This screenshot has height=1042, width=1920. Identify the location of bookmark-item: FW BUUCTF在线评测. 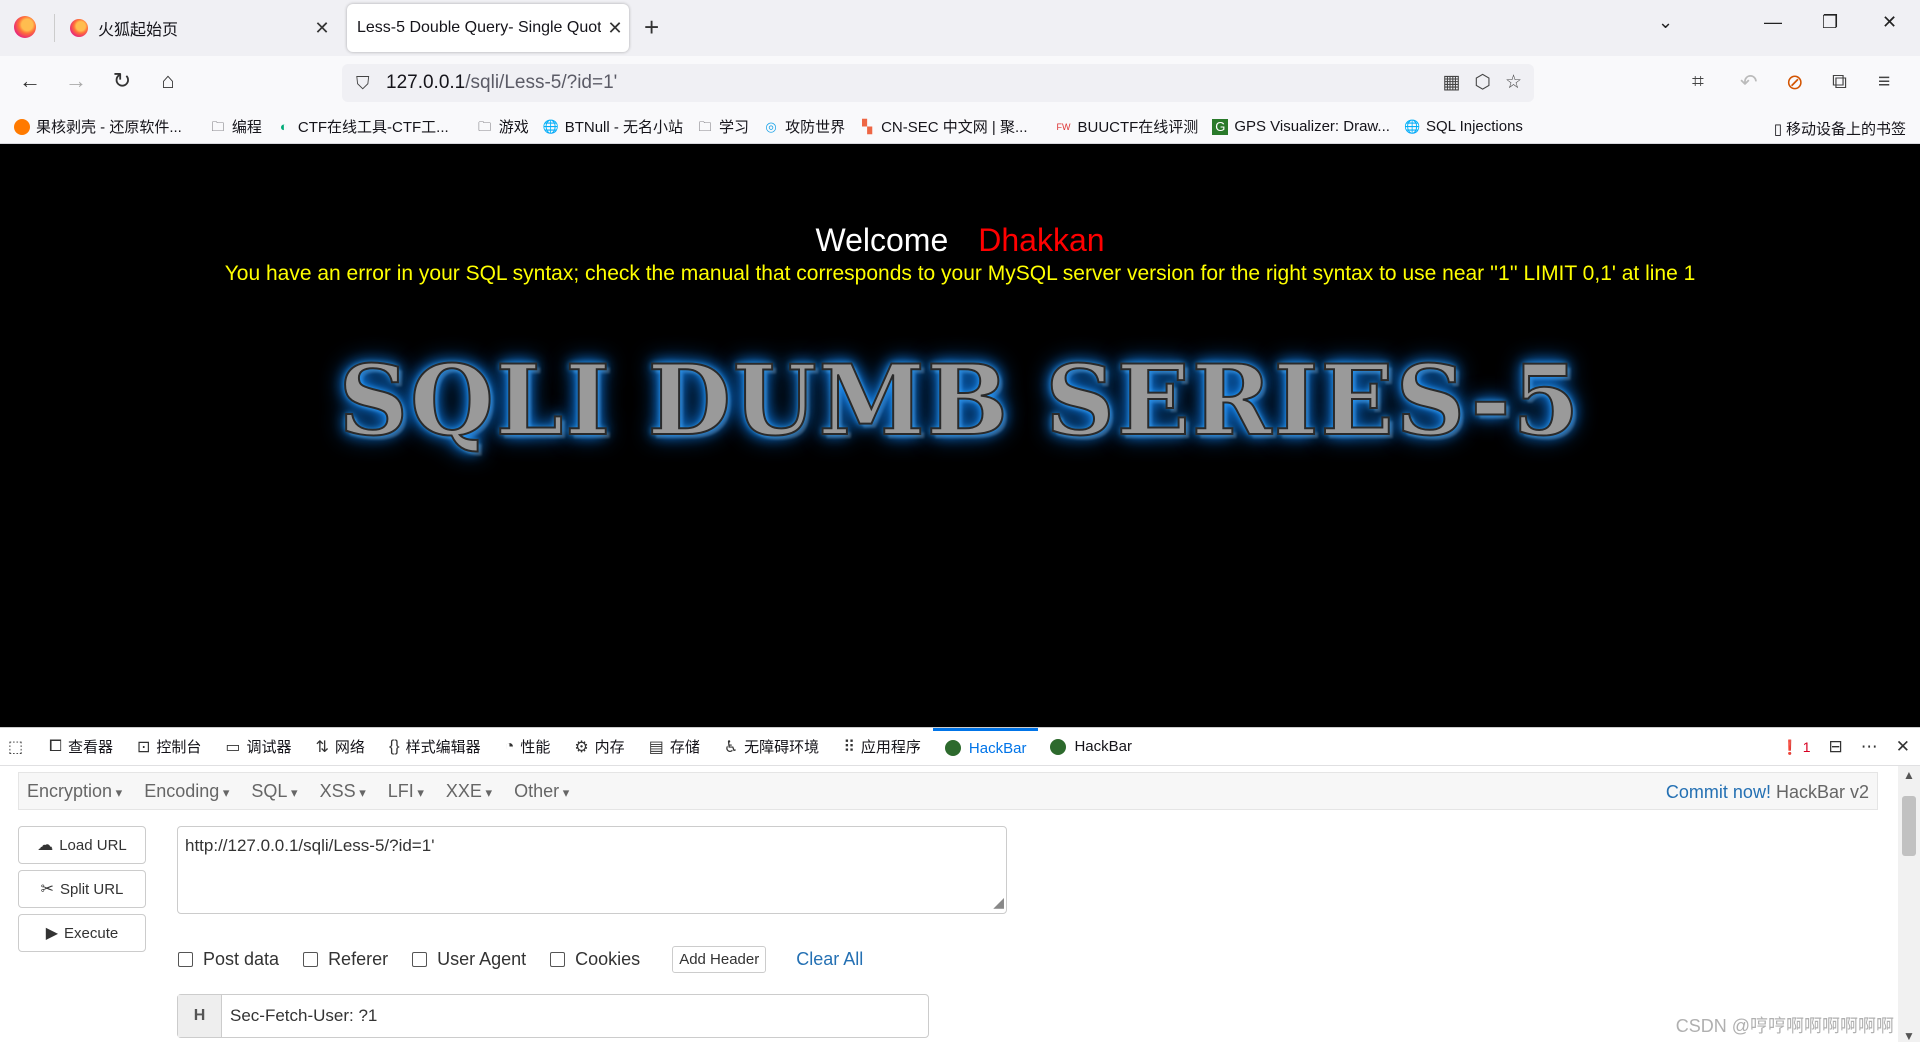
(1126, 126).